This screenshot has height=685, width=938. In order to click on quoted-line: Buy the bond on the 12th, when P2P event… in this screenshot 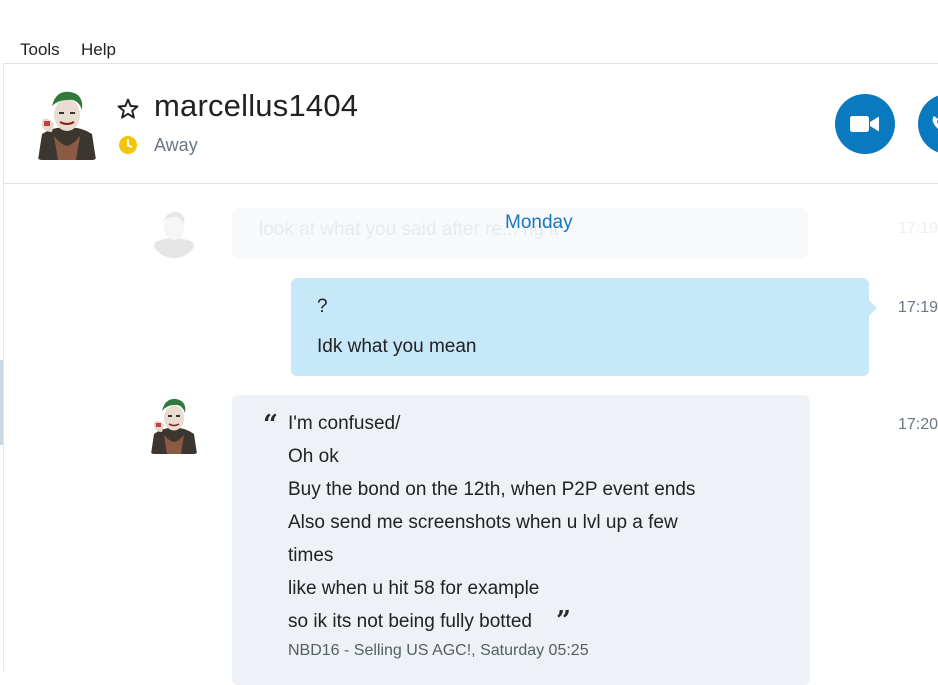, I will do `click(492, 489)`.